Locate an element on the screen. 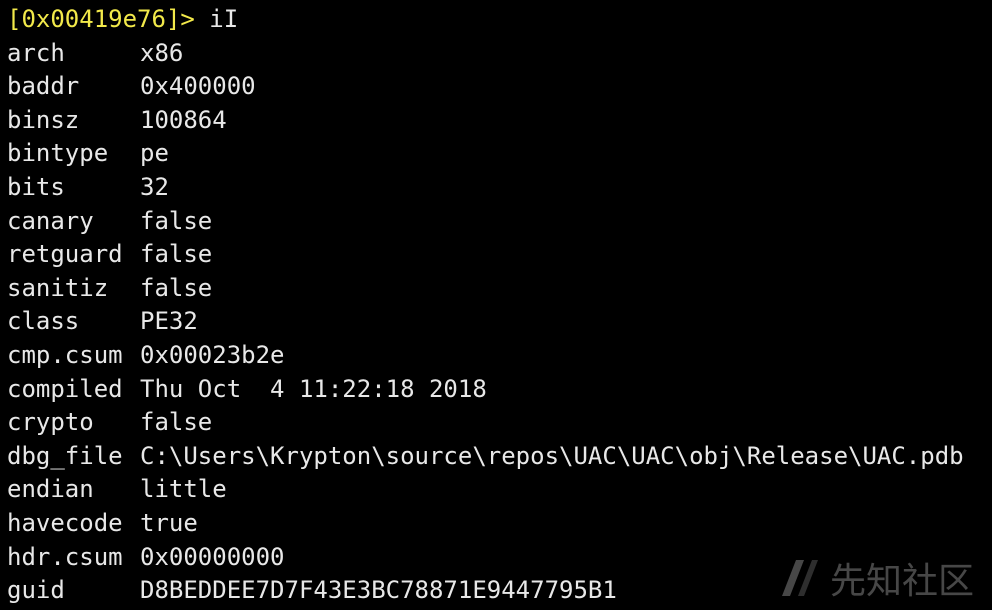  info-value: x86 is located at coordinates (162, 52).